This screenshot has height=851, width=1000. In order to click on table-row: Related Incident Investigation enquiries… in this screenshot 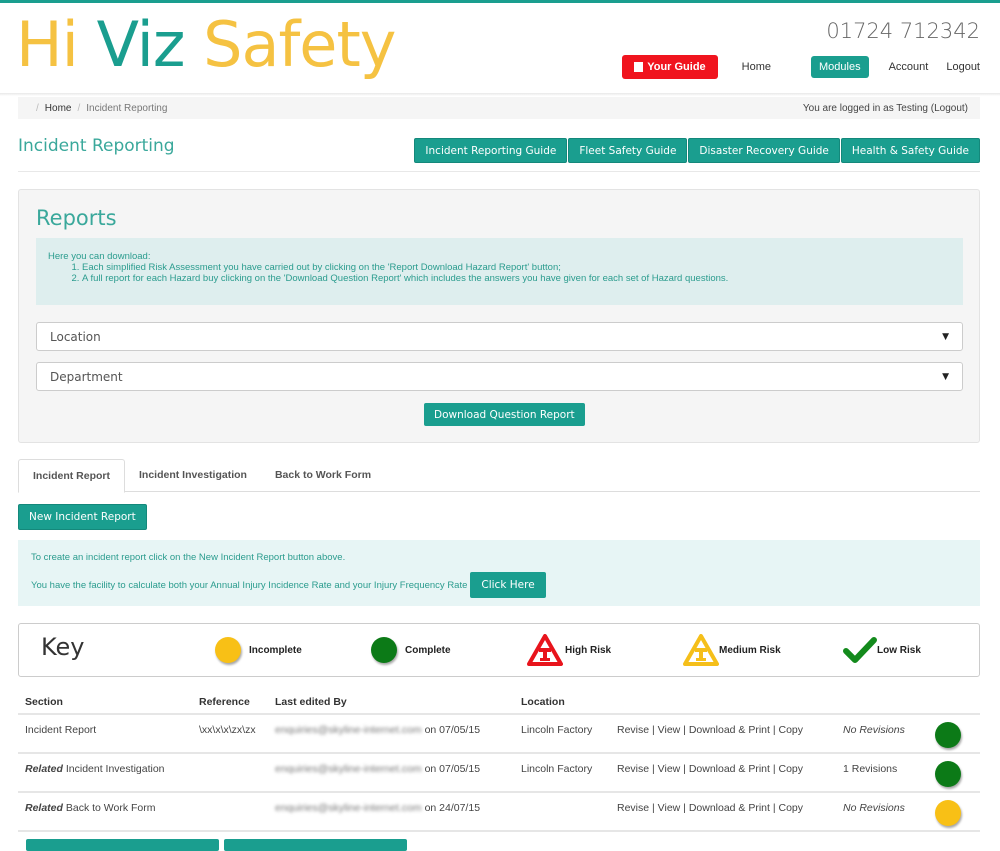, I will do `click(499, 773)`.